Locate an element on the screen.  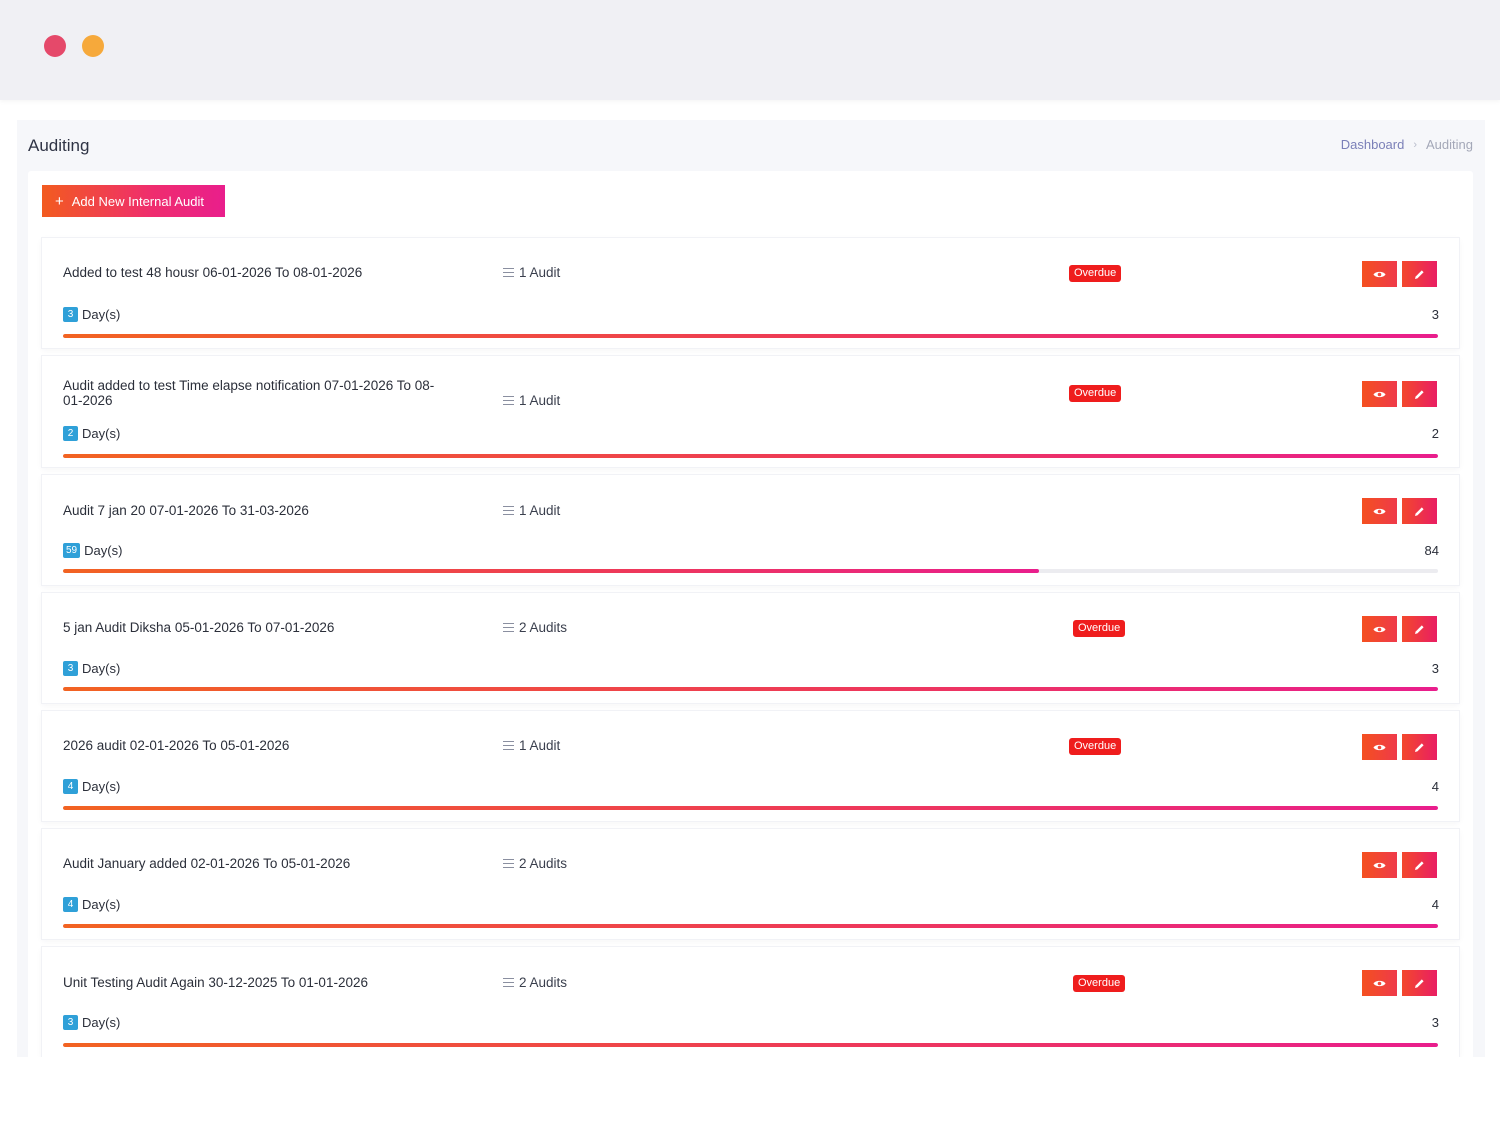
audit-count: 2 Audits is located at coordinates (535, 627).